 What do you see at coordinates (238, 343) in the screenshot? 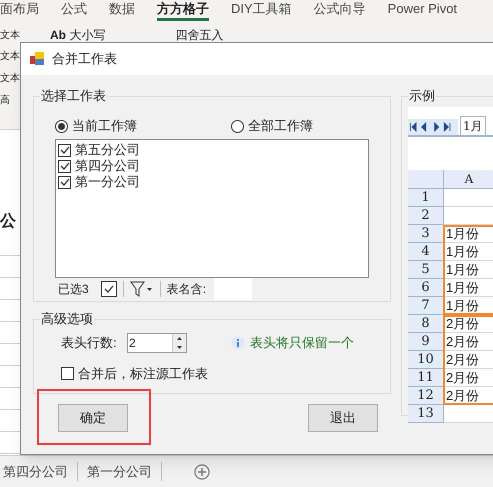
I see `info-icon` at bounding box center [238, 343].